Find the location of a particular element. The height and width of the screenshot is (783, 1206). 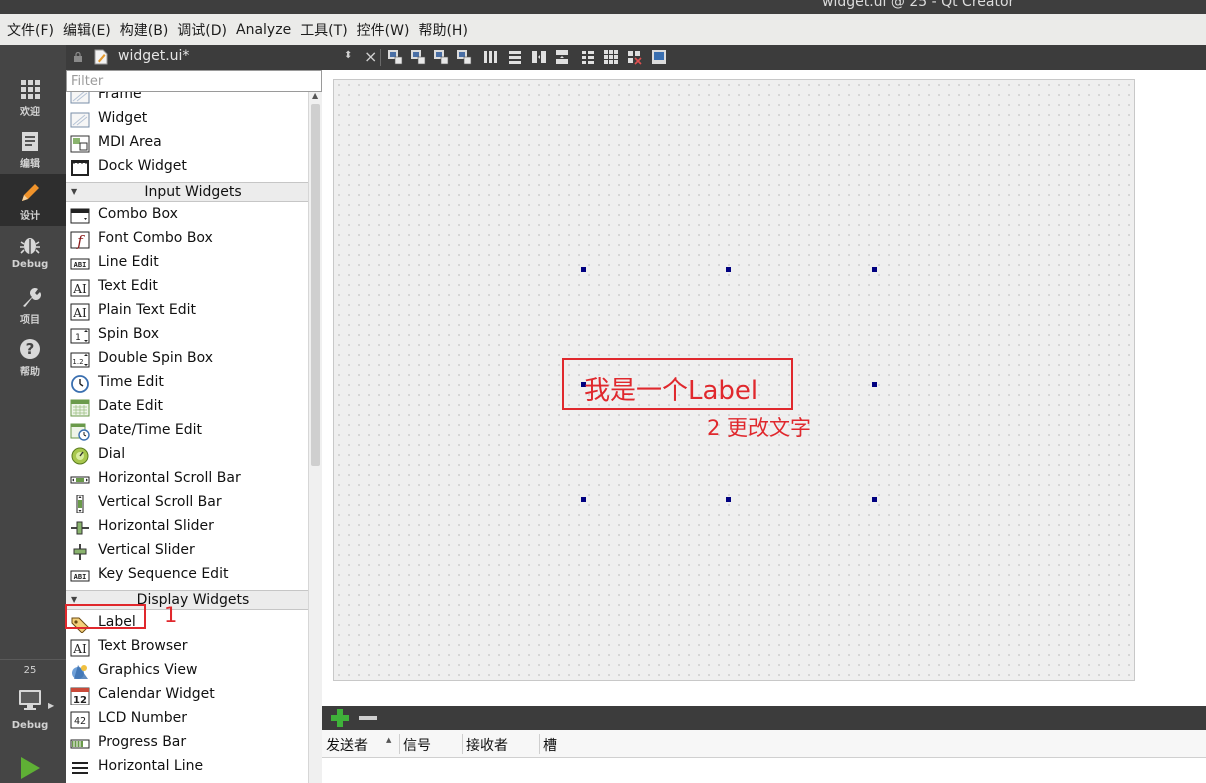

mode-label: 欢迎 is located at coordinates (30, 112).